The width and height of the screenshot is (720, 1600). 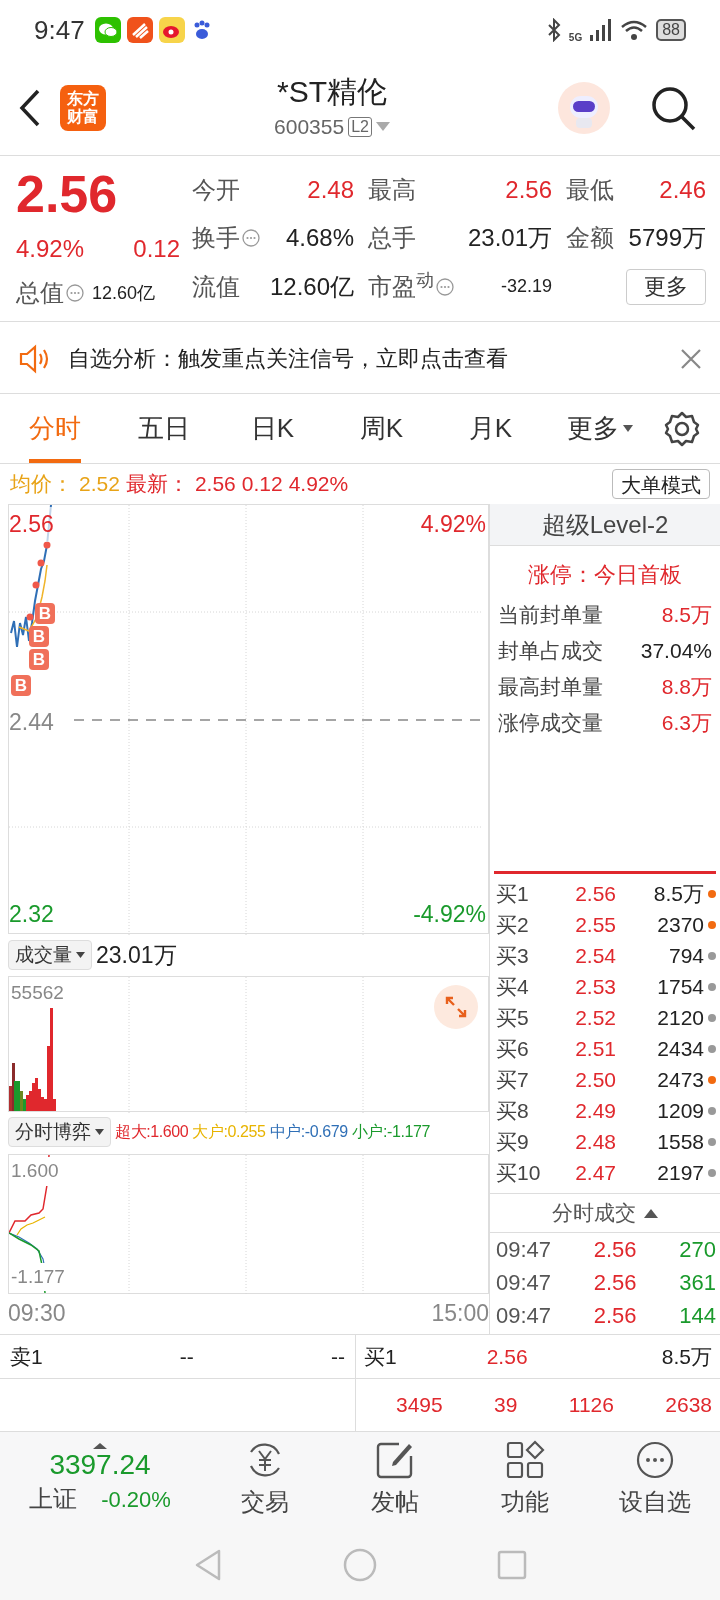 What do you see at coordinates (680, 1141) in the screenshot?
I see `order-volume: 1558` at bounding box center [680, 1141].